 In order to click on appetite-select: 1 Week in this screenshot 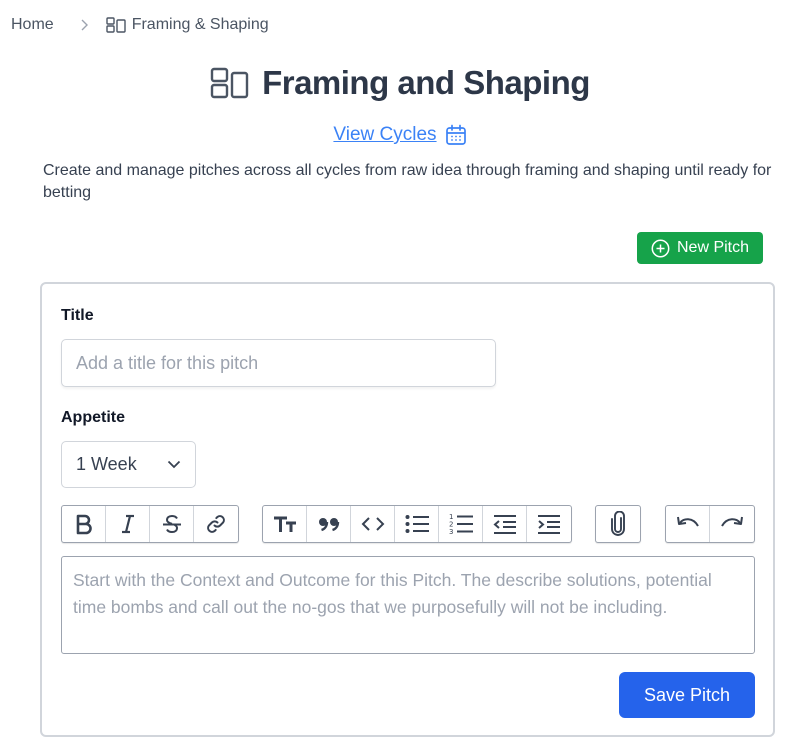, I will do `click(128, 464)`.